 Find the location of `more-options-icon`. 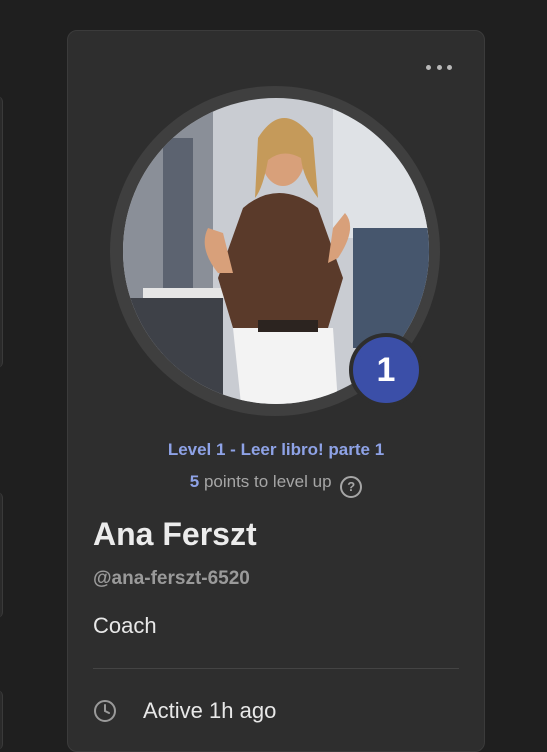

more-options-icon is located at coordinates (439, 67).